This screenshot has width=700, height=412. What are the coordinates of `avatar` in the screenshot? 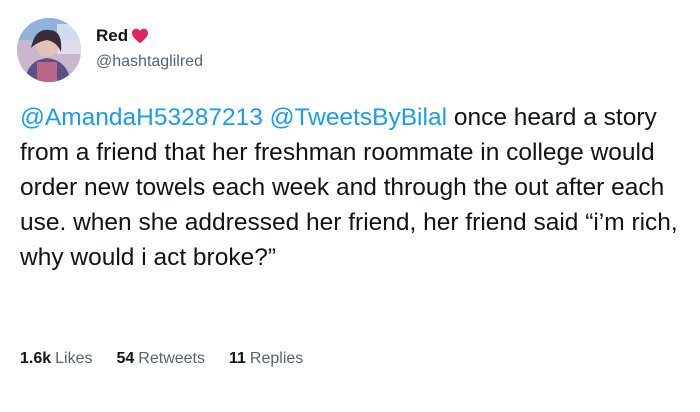 It's located at (49, 50).